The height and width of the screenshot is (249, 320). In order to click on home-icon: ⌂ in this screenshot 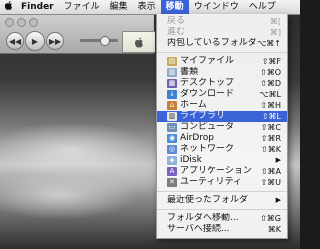, I will do `click(172, 105)`.